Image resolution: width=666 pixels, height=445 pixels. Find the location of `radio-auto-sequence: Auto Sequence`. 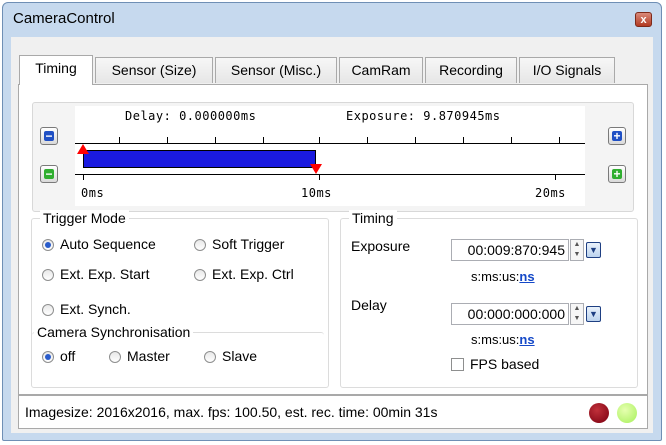

radio-auto-sequence: Auto Sequence is located at coordinates (99, 244).